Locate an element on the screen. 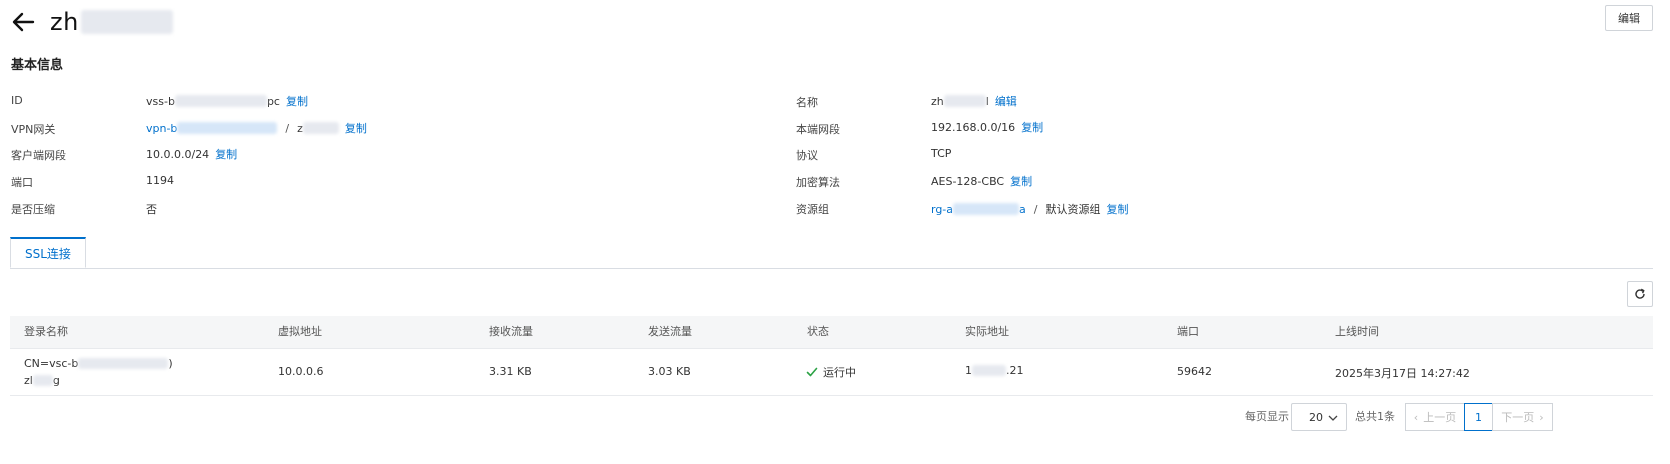  cipher-text: AES-128-CBC is located at coordinates (968, 181).